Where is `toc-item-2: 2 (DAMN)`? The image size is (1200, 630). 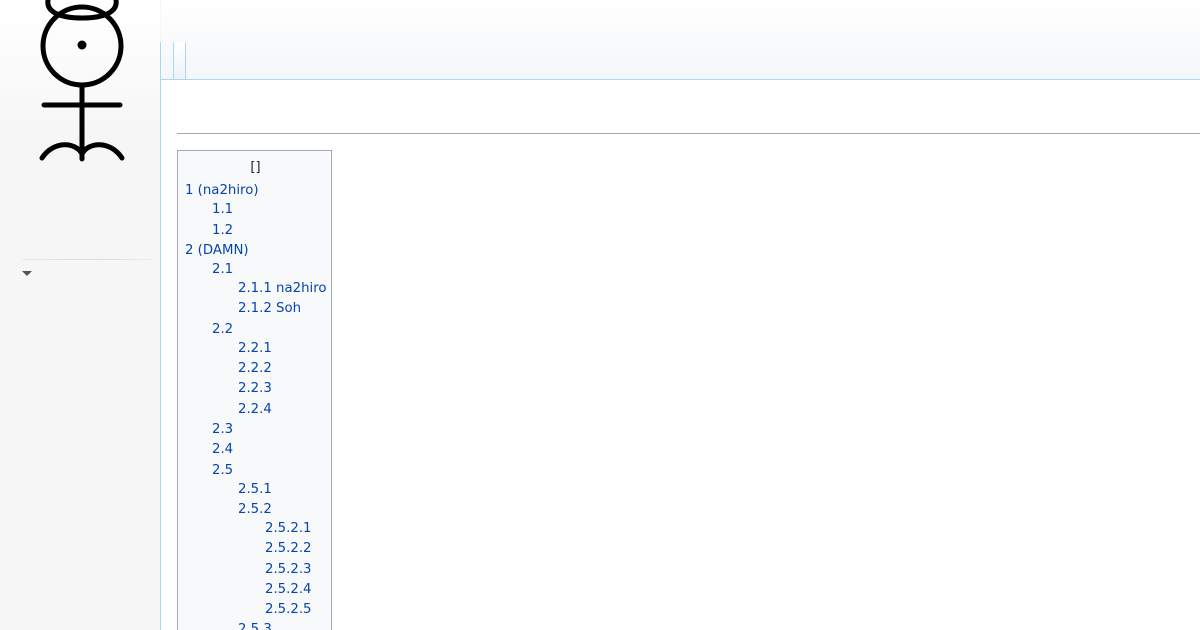 toc-item-2: 2 (DAMN) is located at coordinates (217, 251).